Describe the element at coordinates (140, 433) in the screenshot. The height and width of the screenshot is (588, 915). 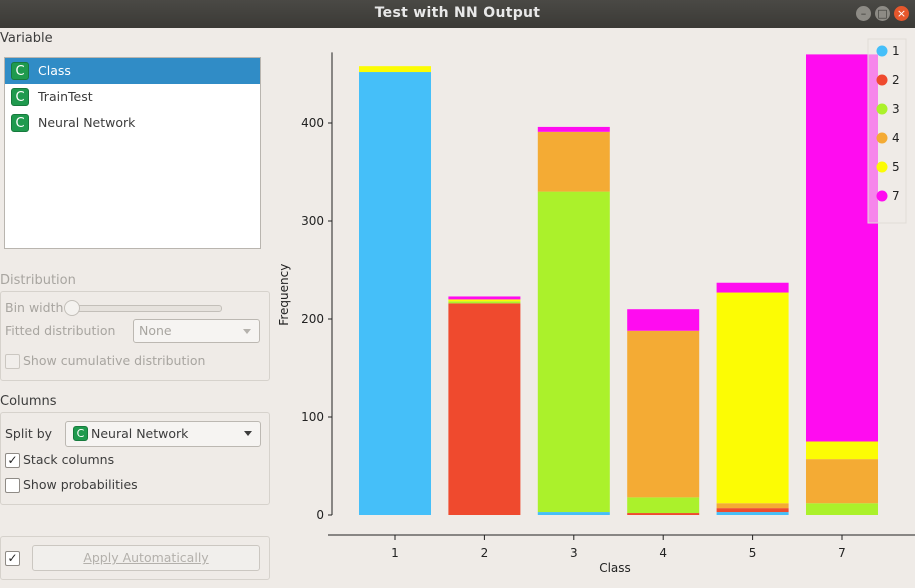
I see `split-by-value: Neural Network` at that location.